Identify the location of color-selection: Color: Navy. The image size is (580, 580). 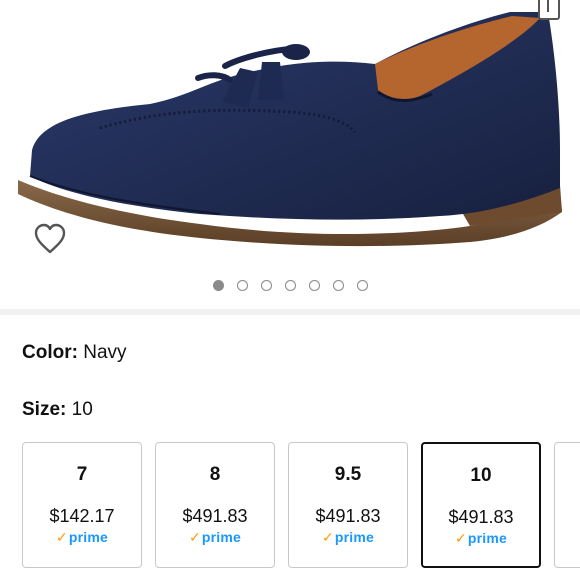
(74, 353).